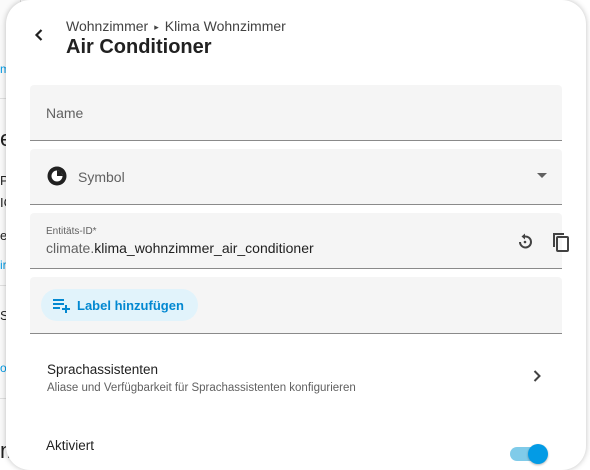 The height and width of the screenshot is (470, 590). I want to click on entity-id-label: Entitäts-ID*, so click(71, 231).